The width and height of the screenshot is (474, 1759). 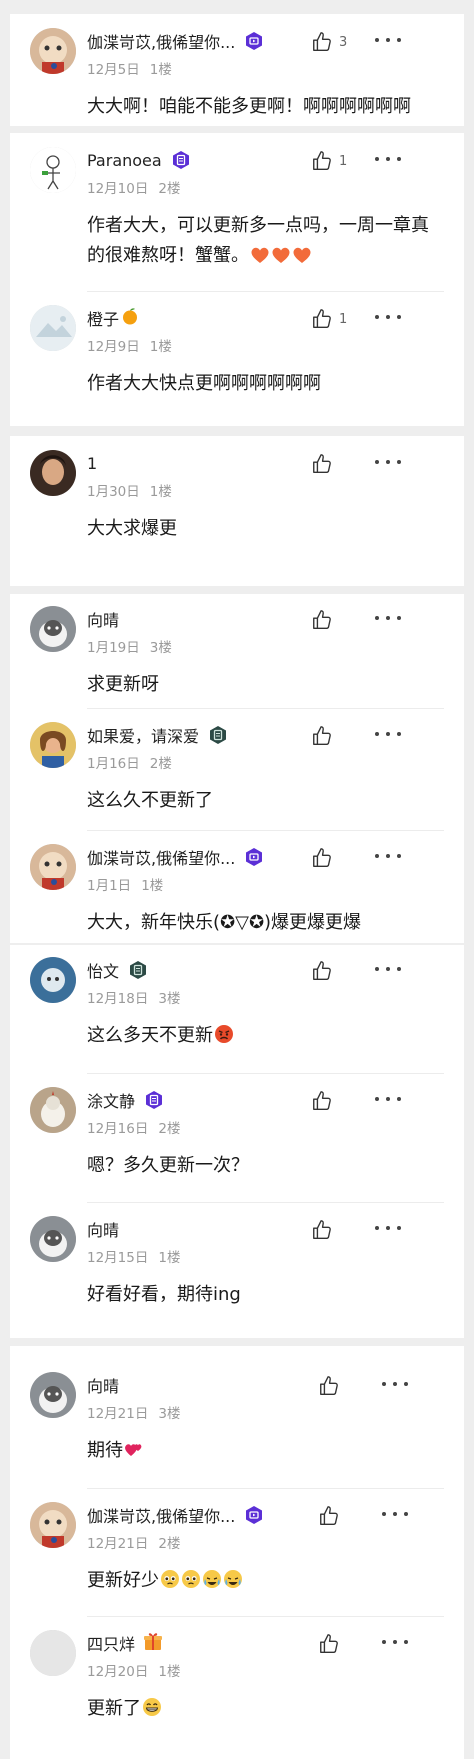 What do you see at coordinates (123, 684) in the screenshot?
I see `comment-text: 求更新呀` at bounding box center [123, 684].